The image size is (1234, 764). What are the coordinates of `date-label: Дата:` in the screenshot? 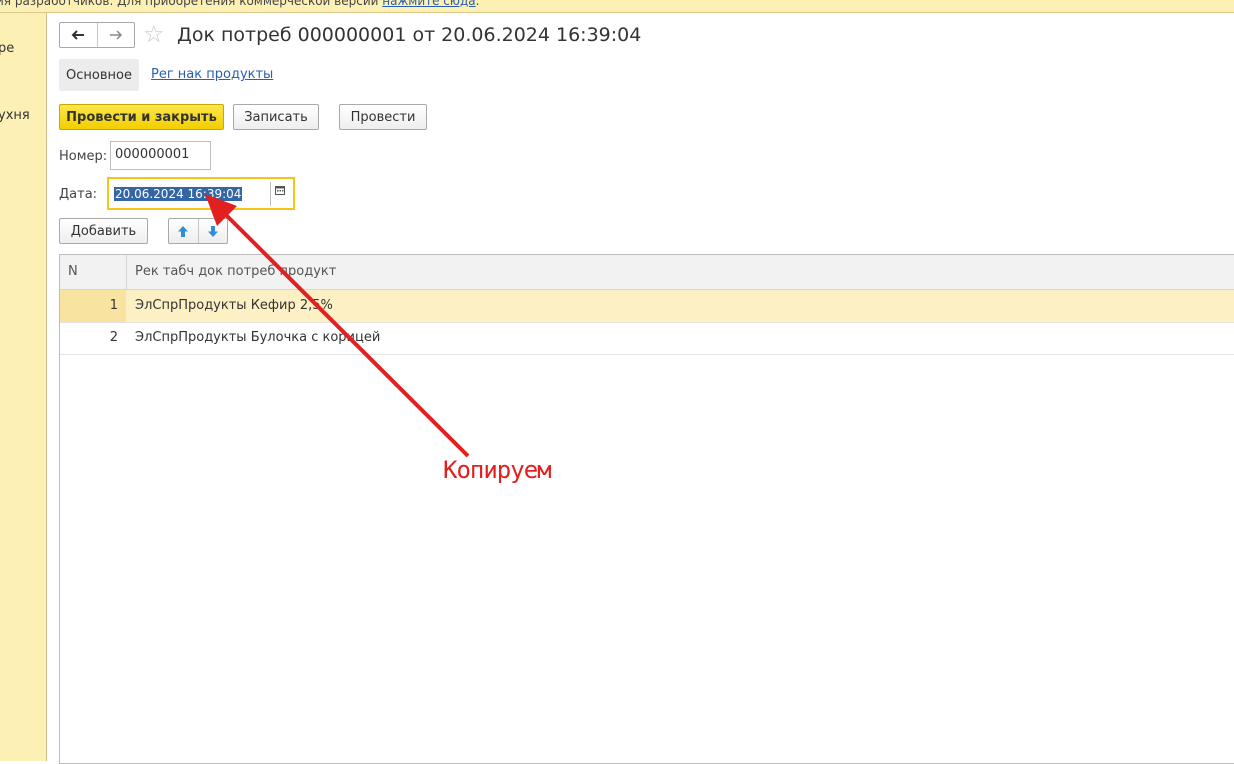 It's located at (78, 194).